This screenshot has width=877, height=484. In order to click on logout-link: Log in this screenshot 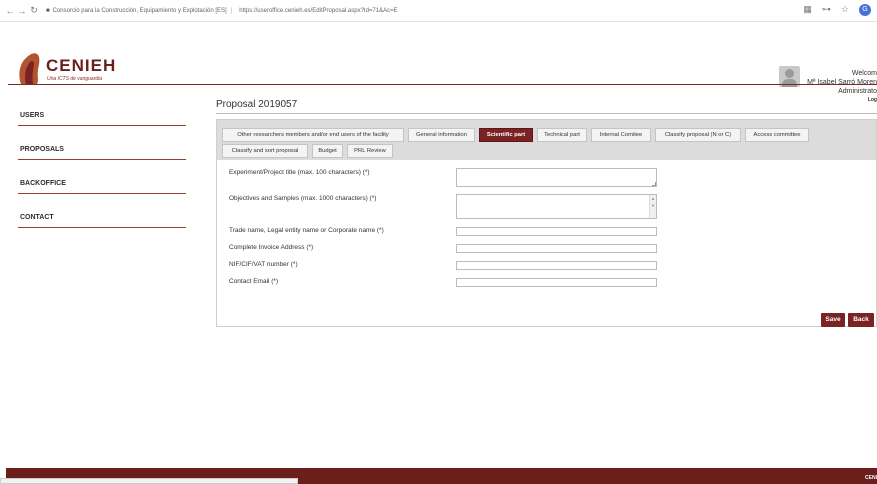, I will do `click(842, 100)`.